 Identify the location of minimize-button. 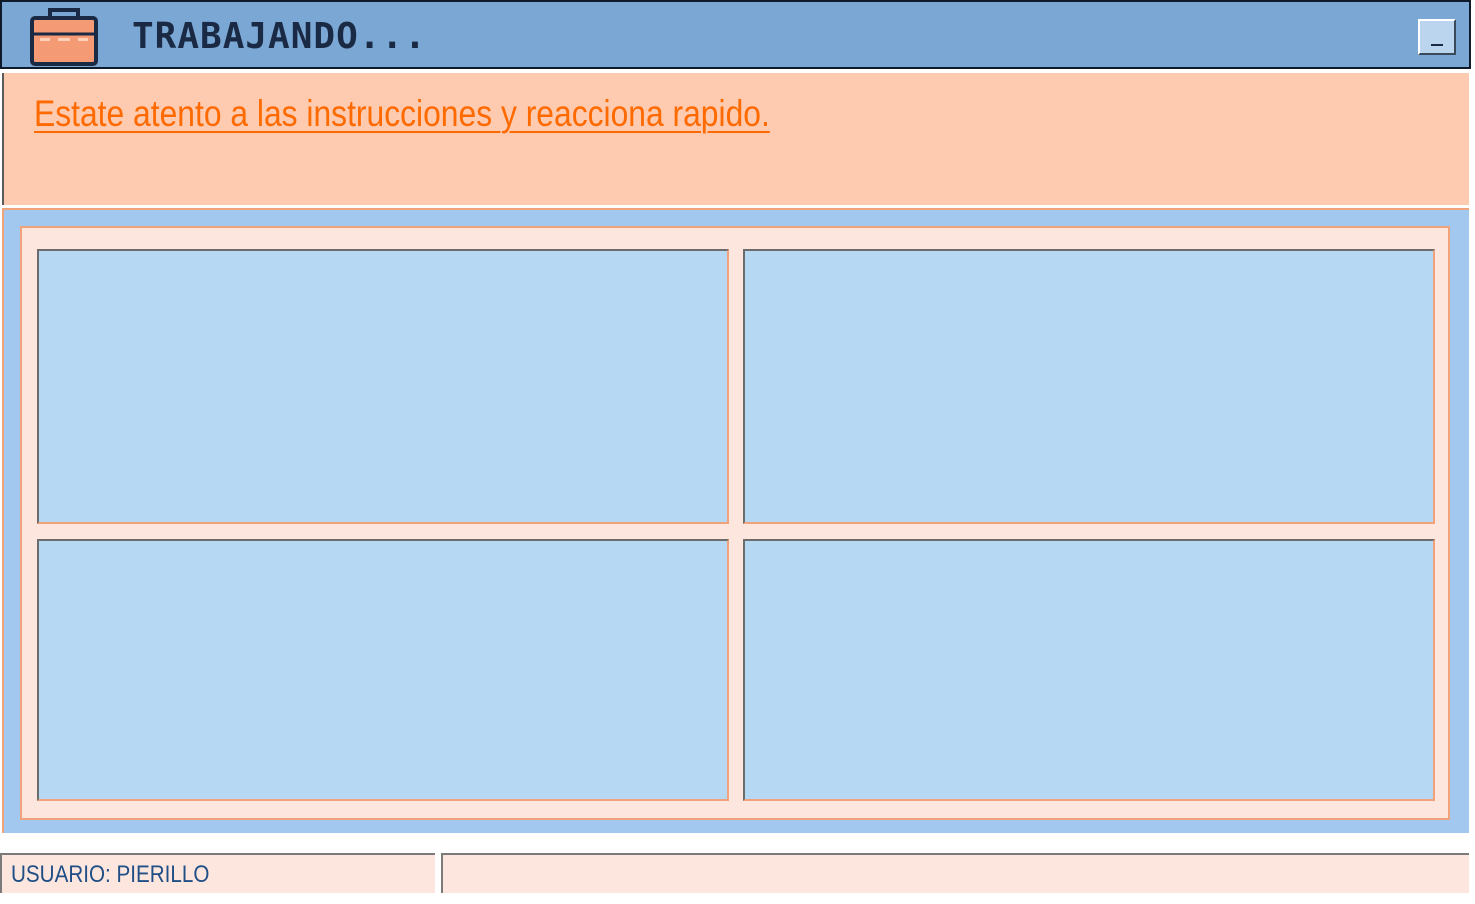
(1437, 37).